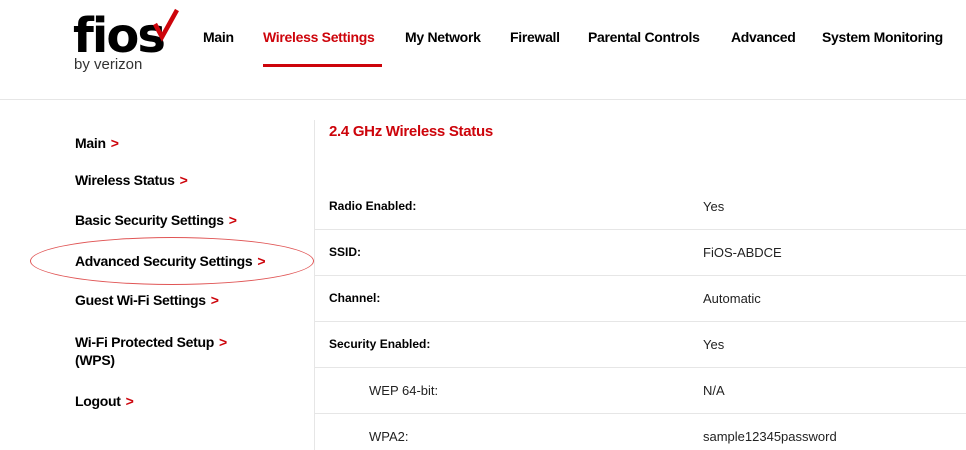  What do you see at coordinates (172, 261) in the screenshot?
I see `highlight-ellipse` at bounding box center [172, 261].